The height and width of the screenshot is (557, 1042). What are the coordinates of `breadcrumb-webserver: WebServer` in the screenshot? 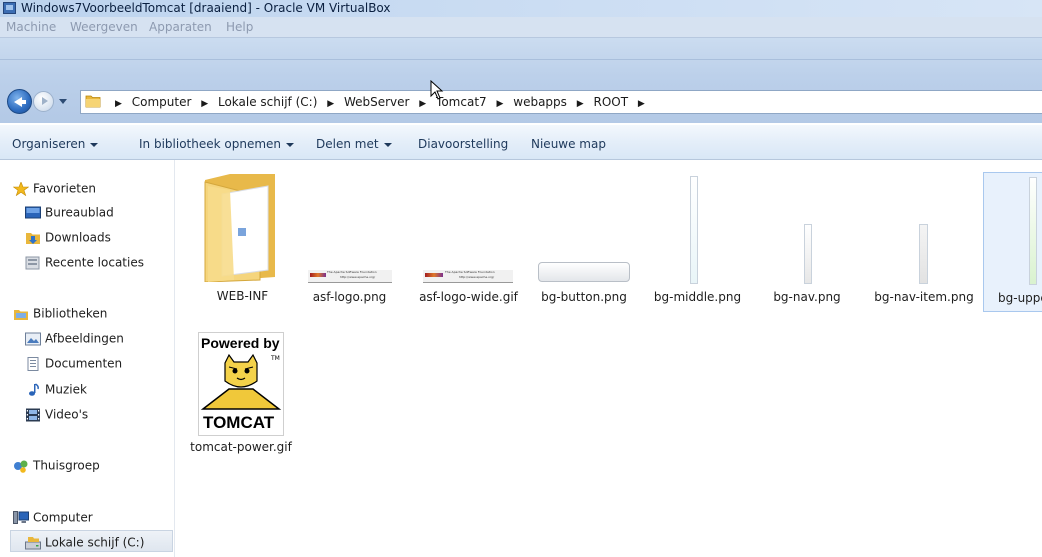 It's located at (377, 102).